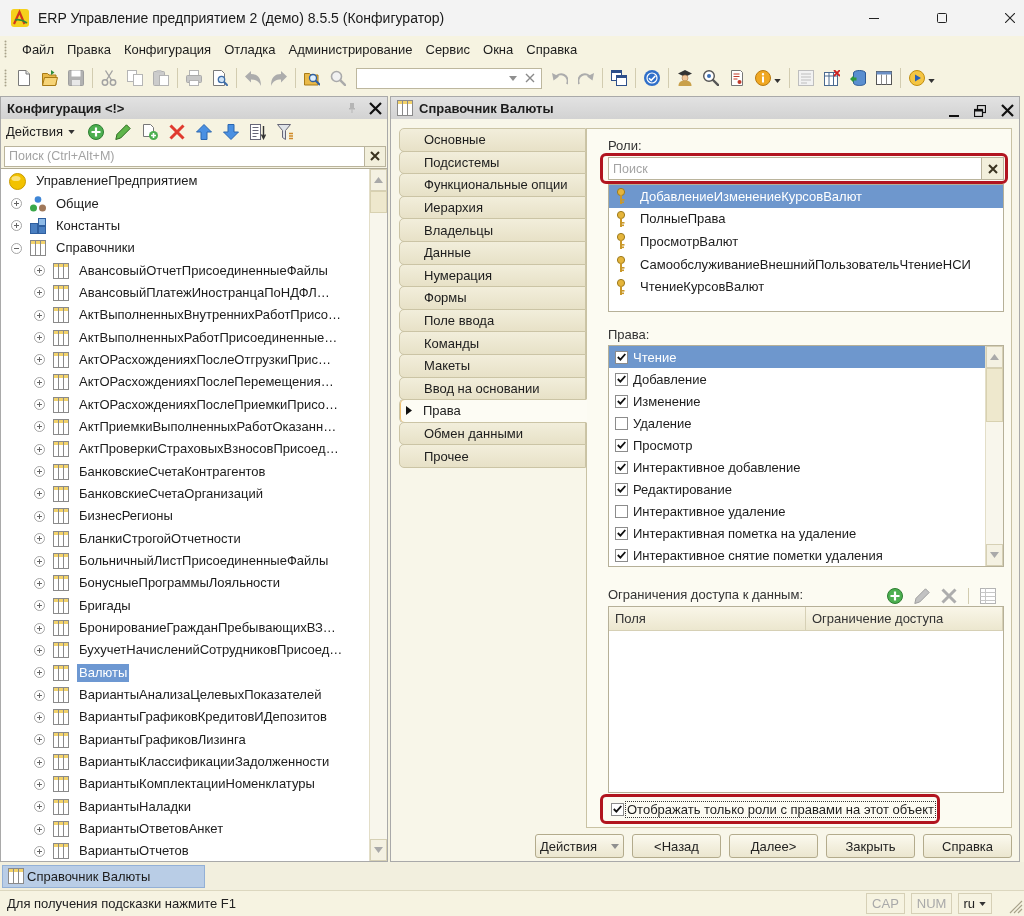 This screenshot has height=916, width=1024. Describe the element at coordinates (284, 131) in the screenshot. I see `filter-icon` at that location.